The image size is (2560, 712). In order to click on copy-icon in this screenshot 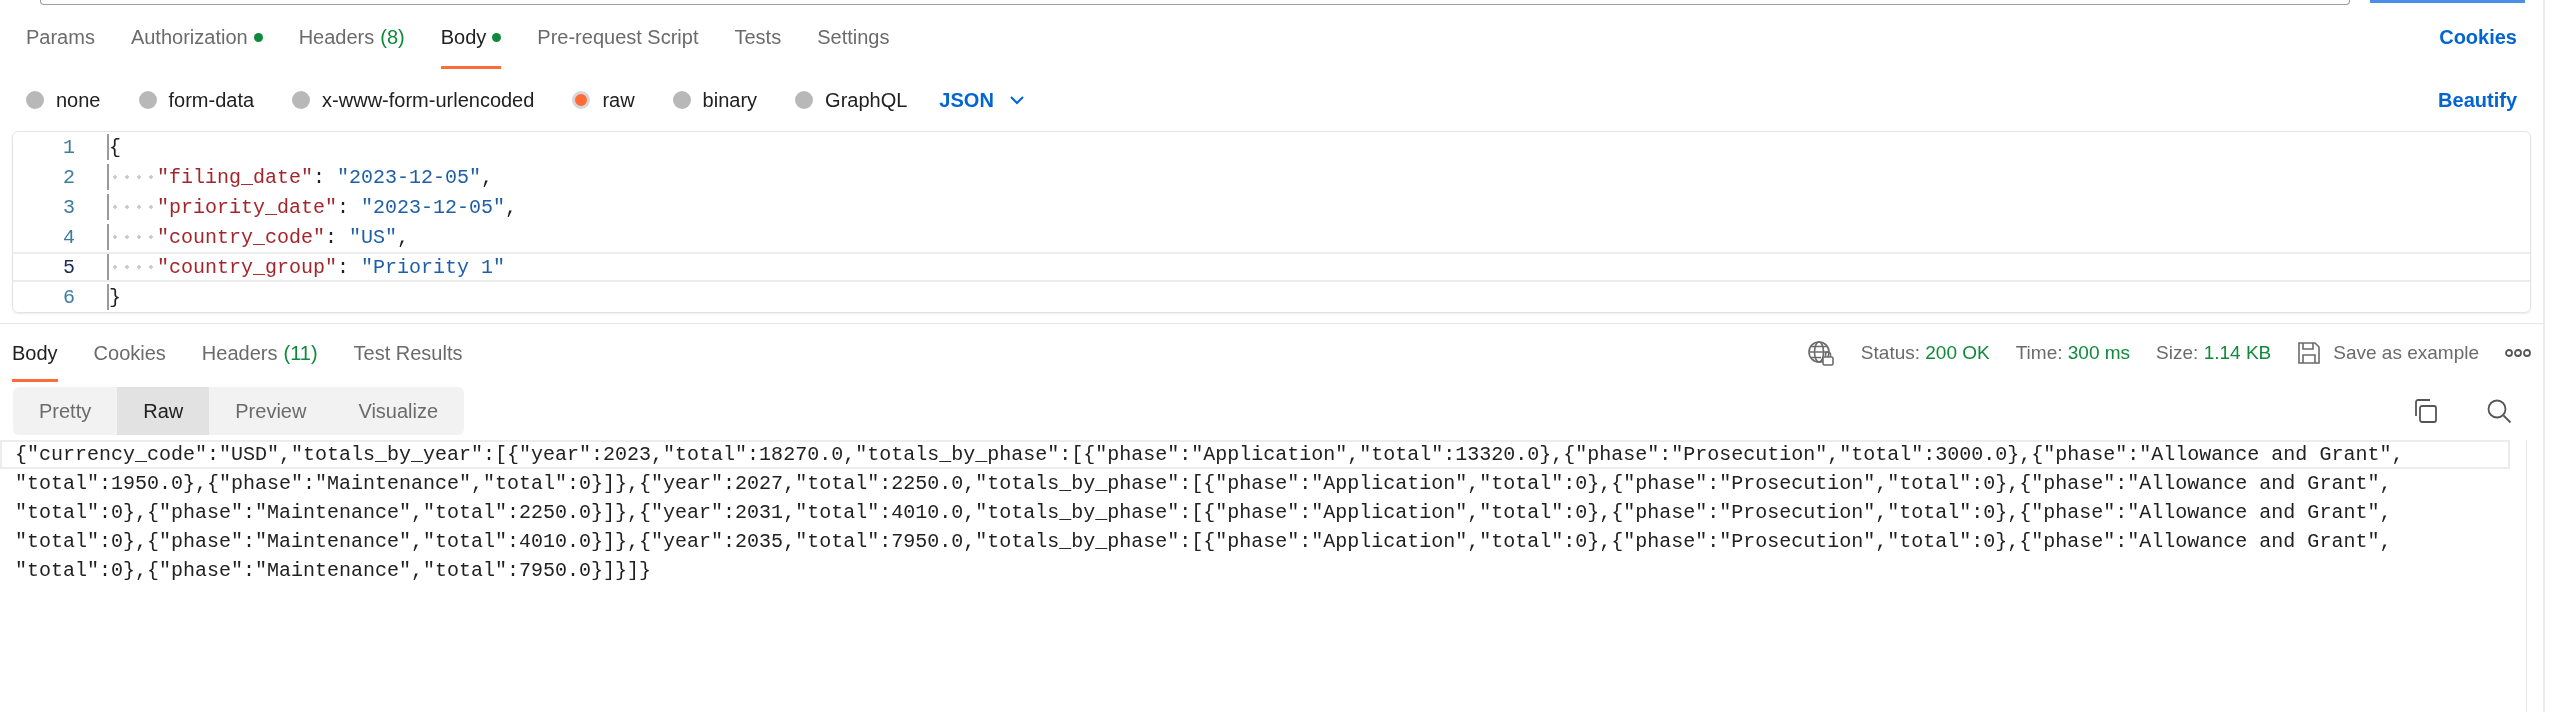, I will do `click(2425, 411)`.